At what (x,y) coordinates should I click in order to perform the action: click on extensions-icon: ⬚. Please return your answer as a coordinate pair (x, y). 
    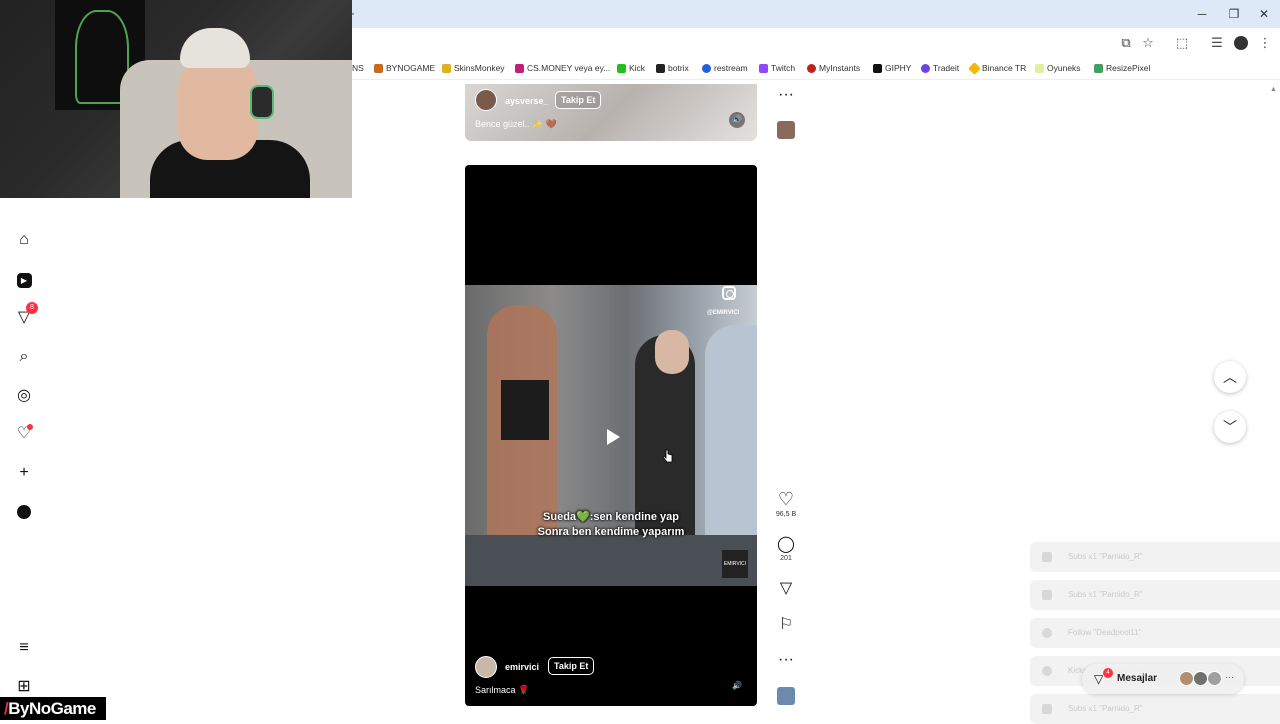
    Looking at the image, I should click on (1182, 43).